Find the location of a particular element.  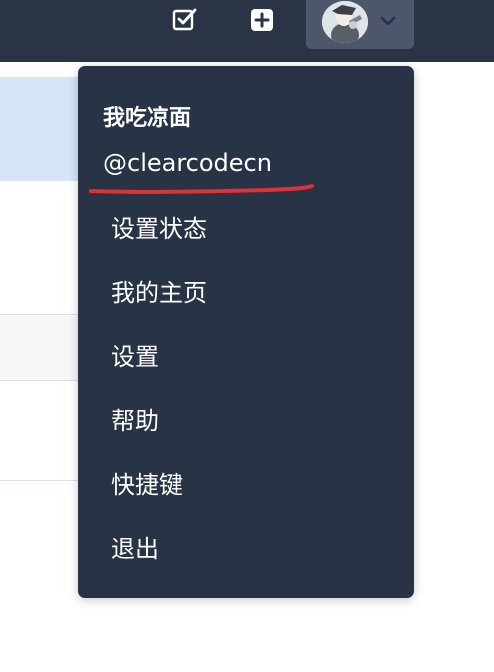

user-handle: @clearcodecn is located at coordinates (187, 163).